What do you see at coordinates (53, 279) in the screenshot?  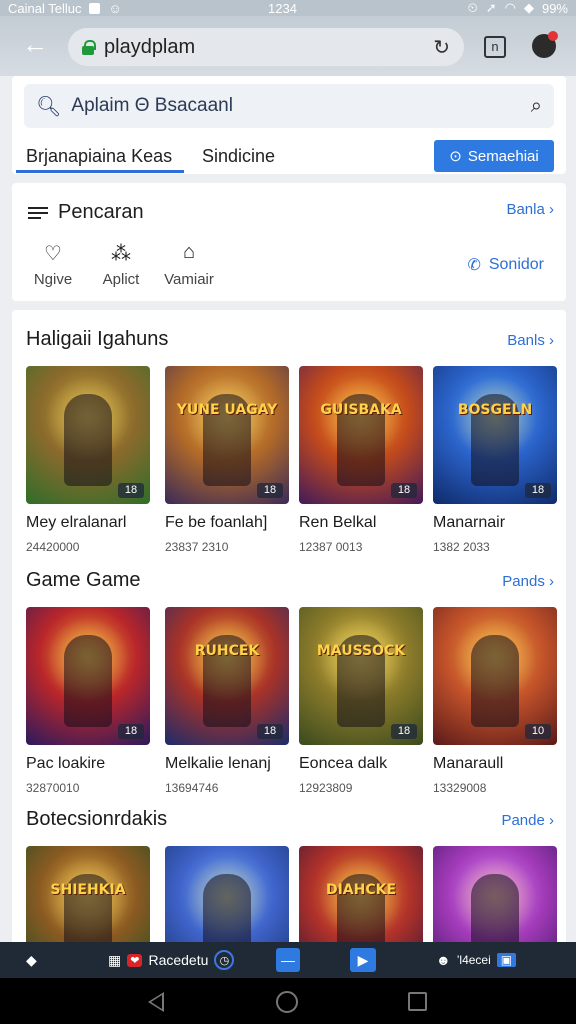 I see `quick-item-label: Ngive` at bounding box center [53, 279].